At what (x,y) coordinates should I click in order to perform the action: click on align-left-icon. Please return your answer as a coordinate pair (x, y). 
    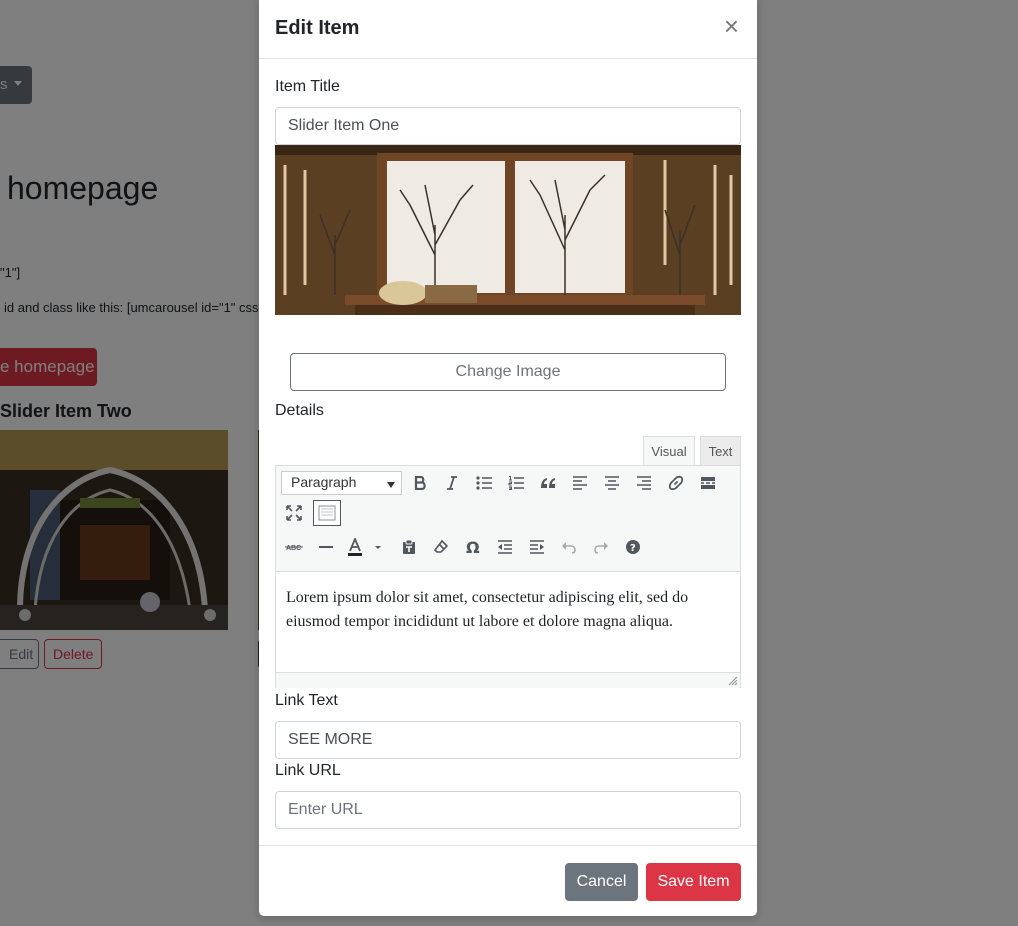
    Looking at the image, I should click on (580, 483).